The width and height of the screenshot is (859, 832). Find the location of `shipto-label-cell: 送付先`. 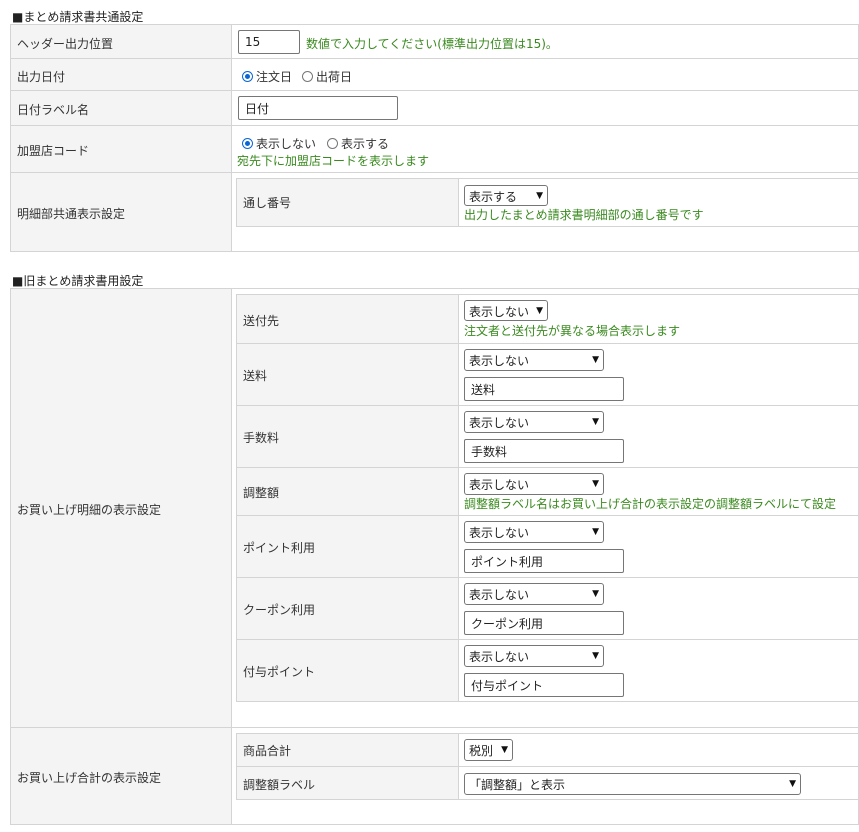

shipto-label-cell: 送付先 is located at coordinates (347, 319).